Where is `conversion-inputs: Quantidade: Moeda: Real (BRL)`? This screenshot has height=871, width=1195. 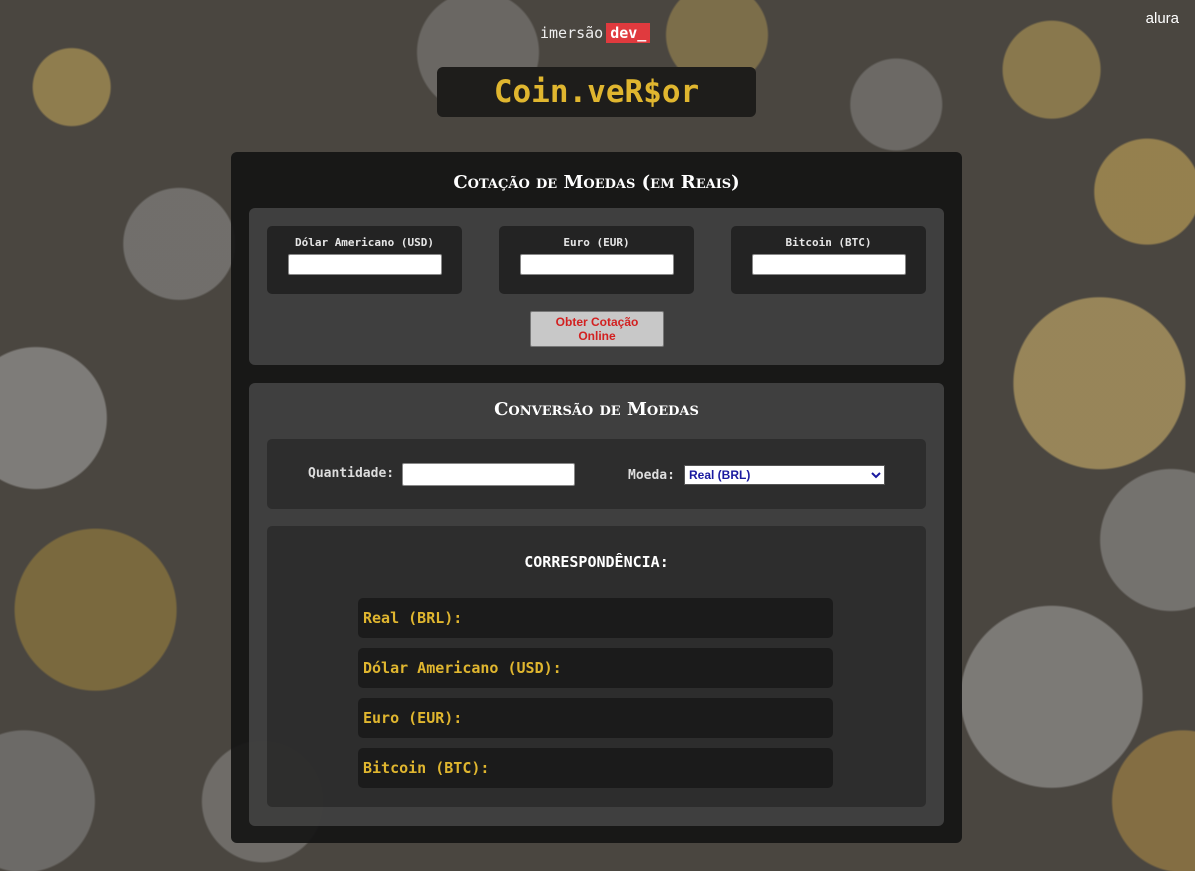
conversion-inputs: Quantidade: Moeda: Real (BRL) is located at coordinates (596, 474).